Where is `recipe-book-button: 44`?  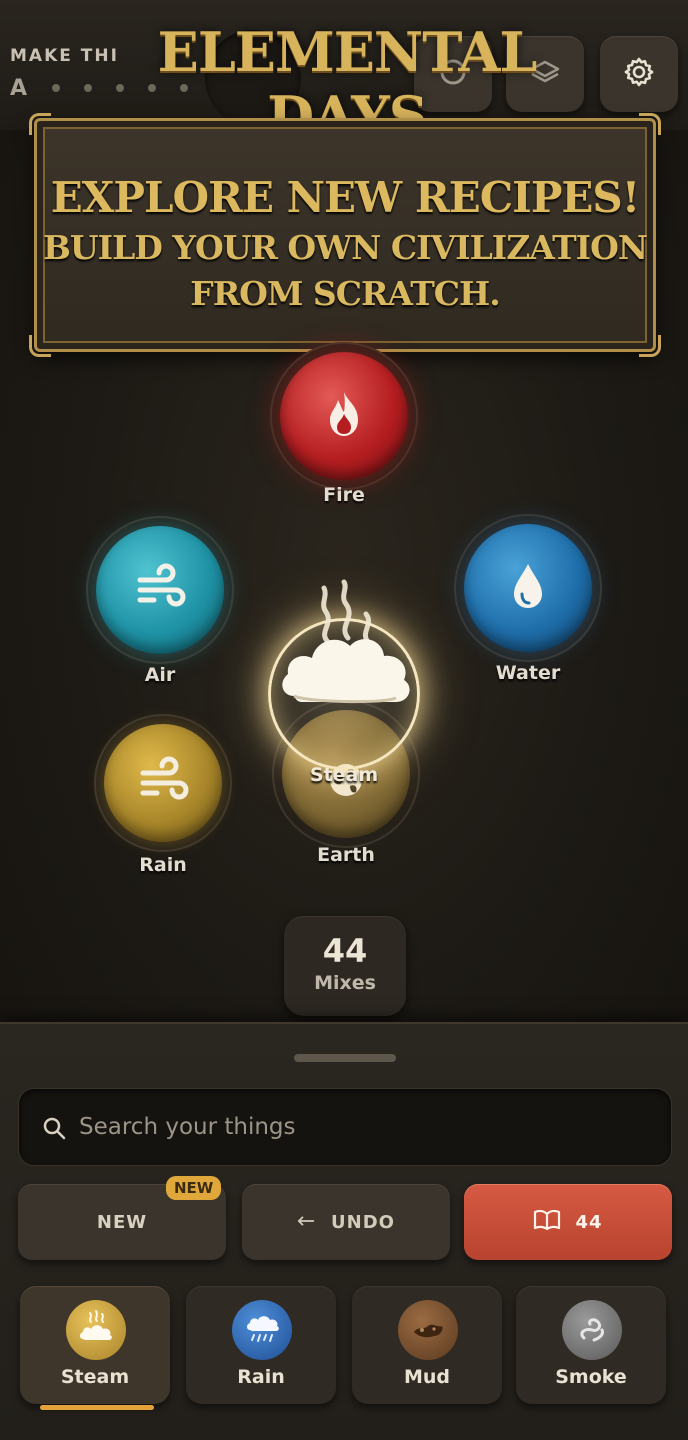
recipe-book-button: 44 is located at coordinates (568, 1222).